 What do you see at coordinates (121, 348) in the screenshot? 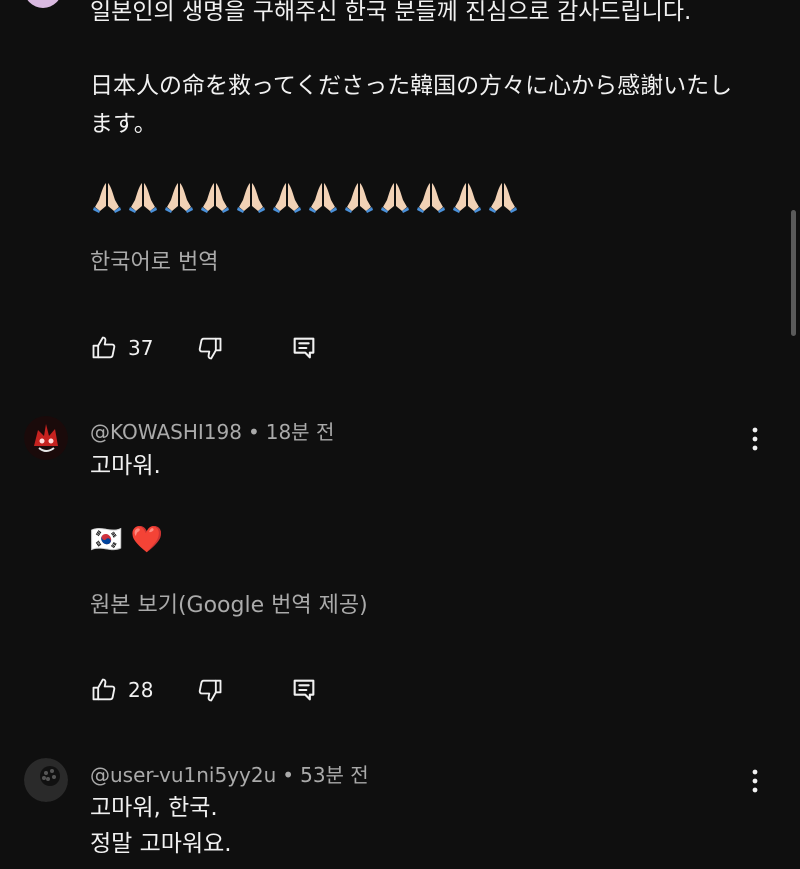
I see `like-button: 37` at bounding box center [121, 348].